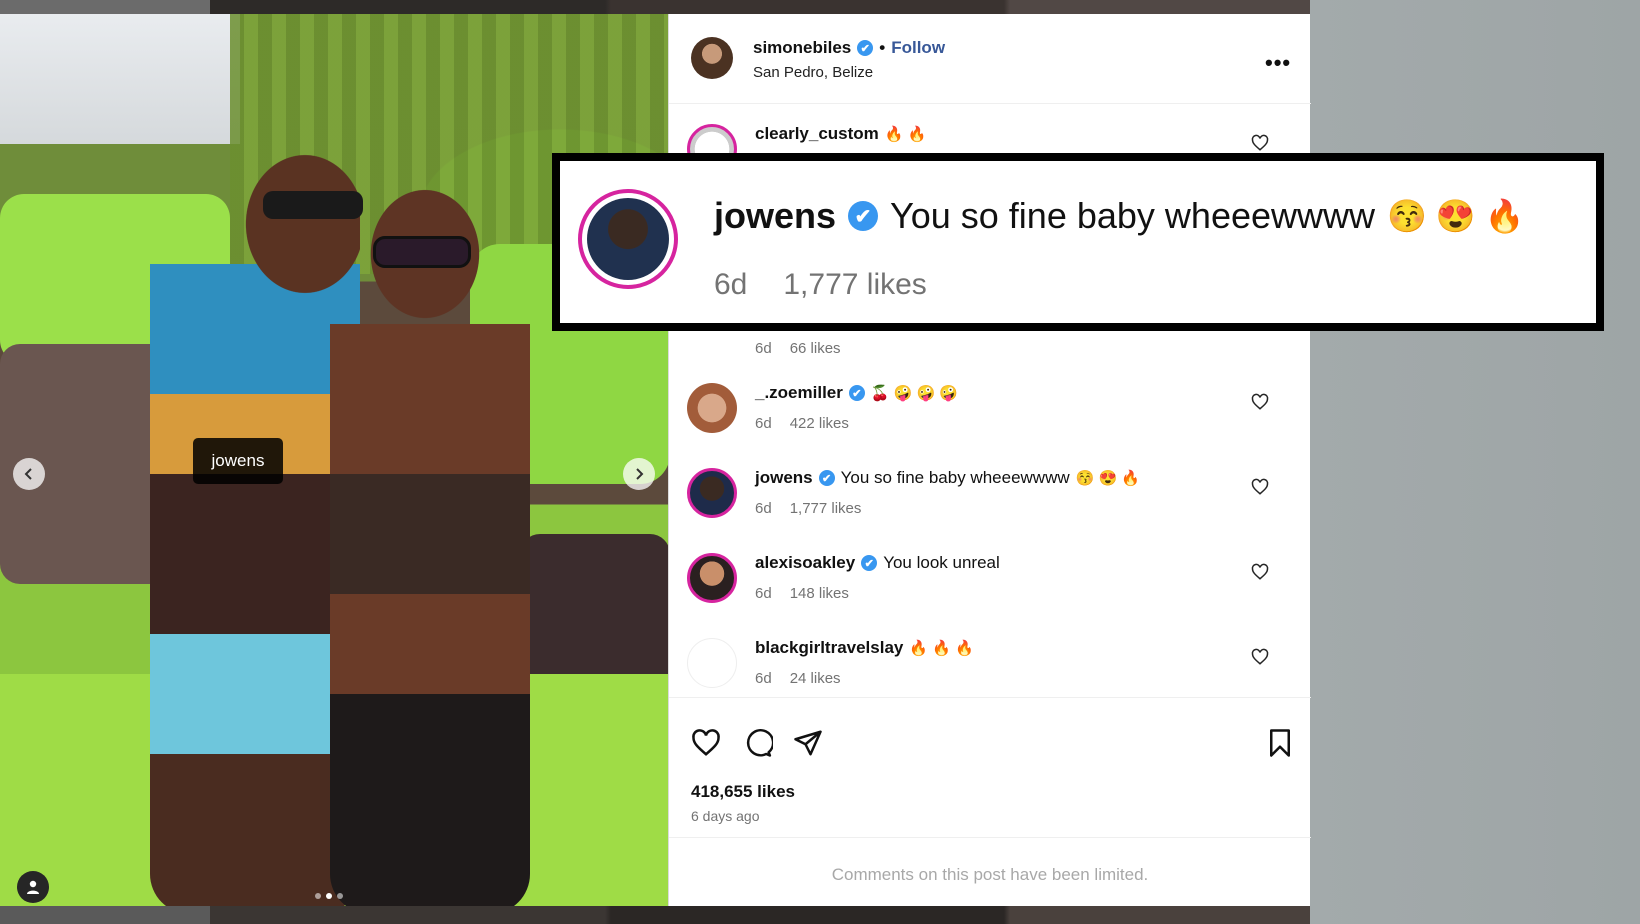 This screenshot has height=924, width=1640. Describe the element at coordinates (743, 792) in the screenshot. I see `post-likes-count: 418,655 likes` at that location.